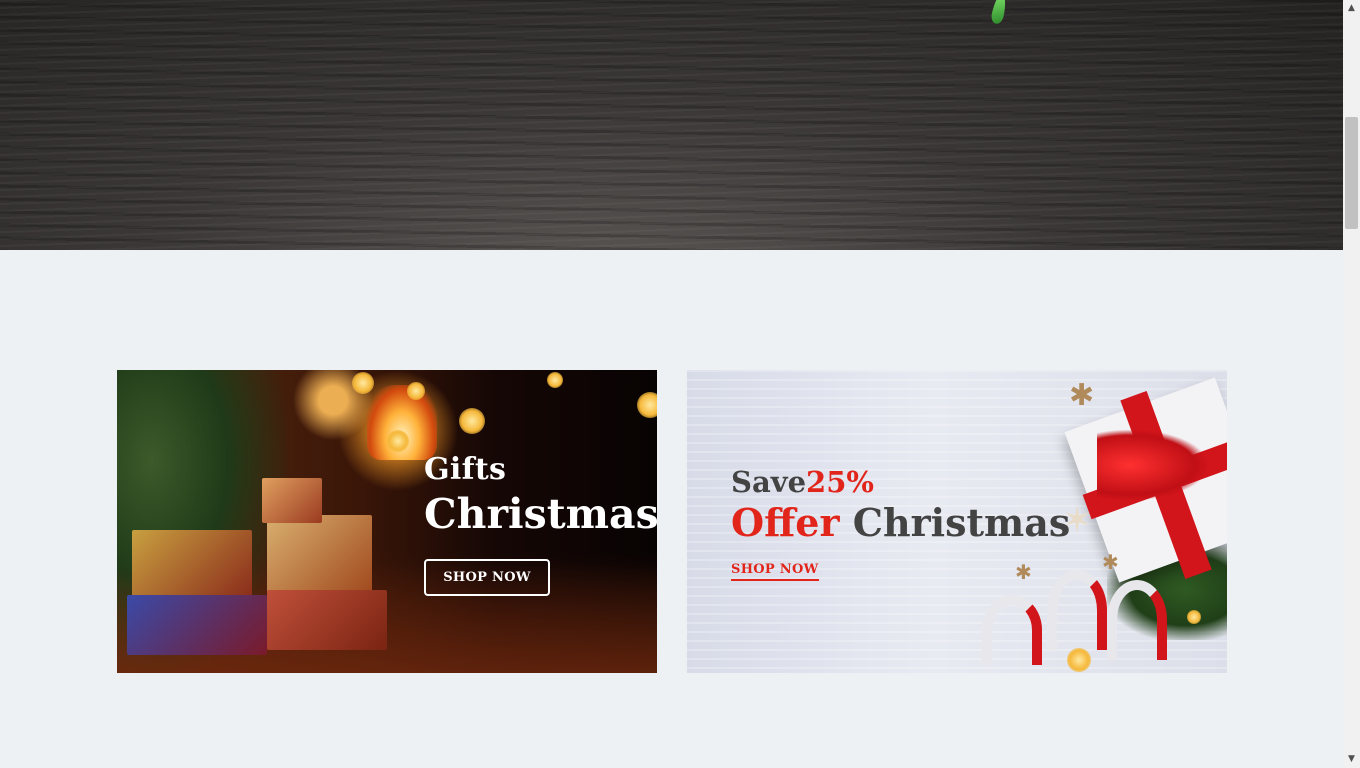 This screenshot has width=1360, height=768. What do you see at coordinates (1351, 173) in the screenshot?
I see `scroll-thumb` at bounding box center [1351, 173].